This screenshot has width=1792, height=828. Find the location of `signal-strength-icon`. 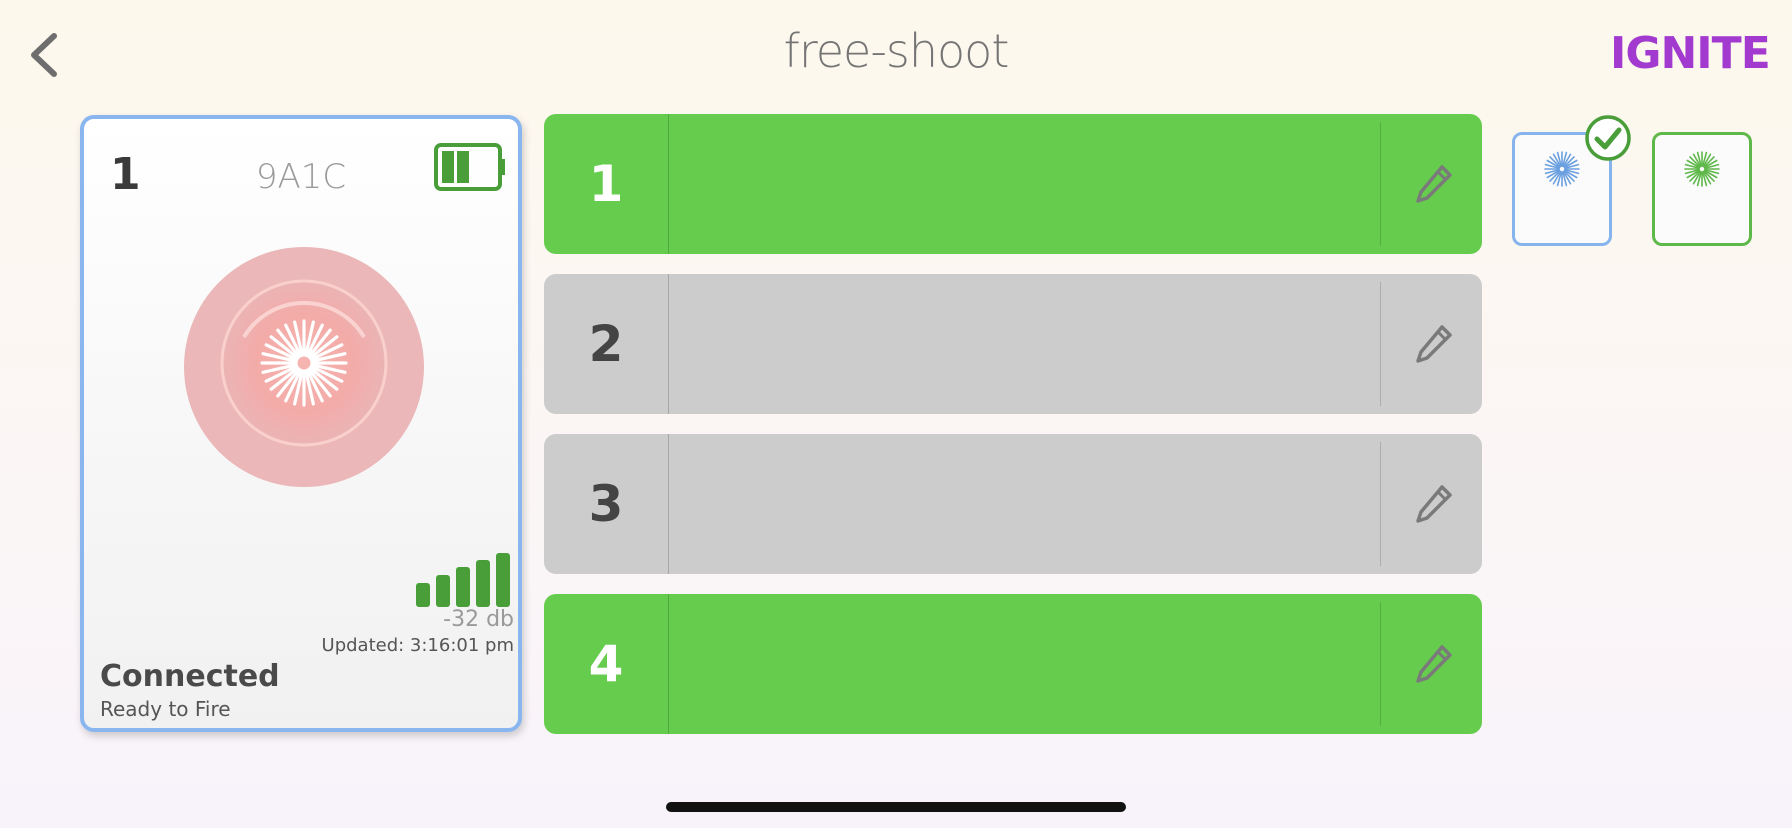

signal-strength-icon is located at coordinates (463, 580).